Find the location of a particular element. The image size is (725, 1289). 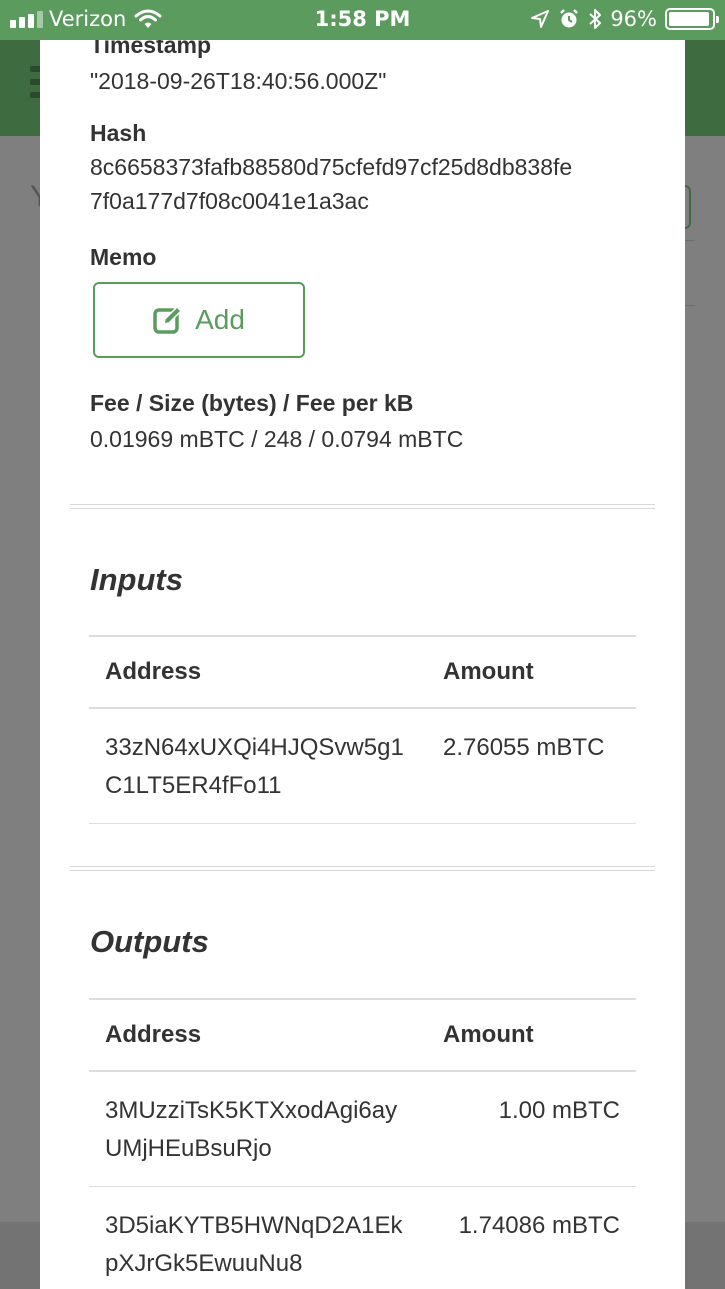

bluetooth-icon is located at coordinates (595, 19).